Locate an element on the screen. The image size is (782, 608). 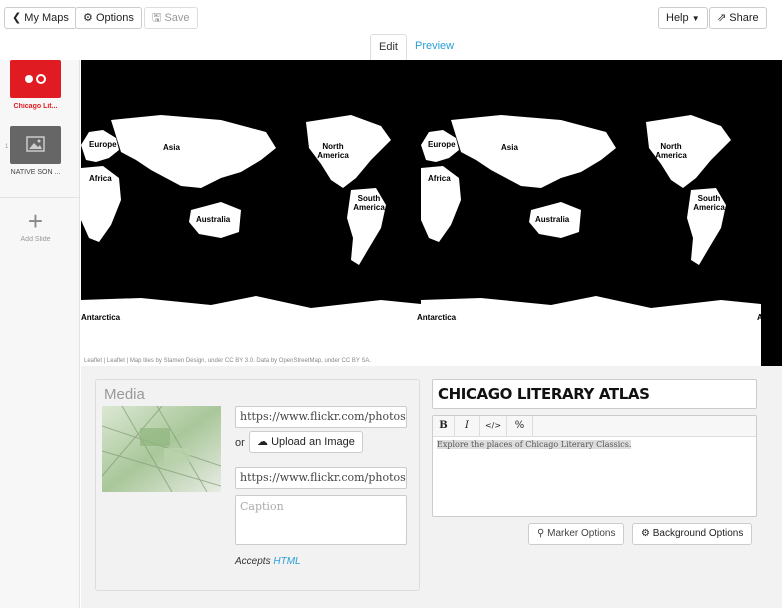
editor-toolbar: B I </> % is located at coordinates (594, 426).